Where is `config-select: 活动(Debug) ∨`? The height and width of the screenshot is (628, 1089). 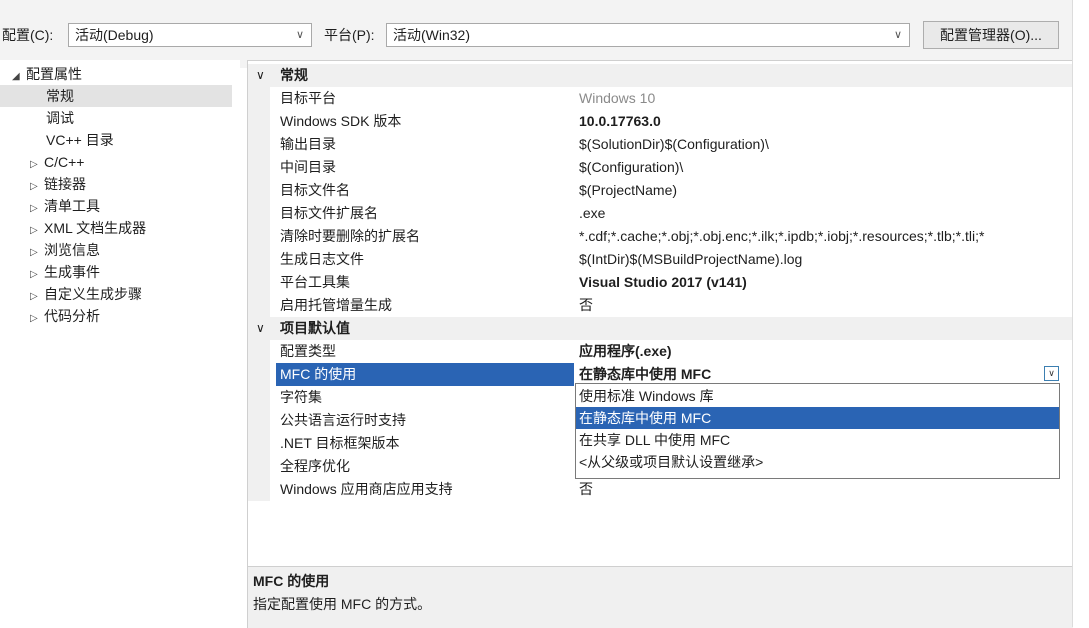
config-select: 活动(Debug) ∨ is located at coordinates (190, 35).